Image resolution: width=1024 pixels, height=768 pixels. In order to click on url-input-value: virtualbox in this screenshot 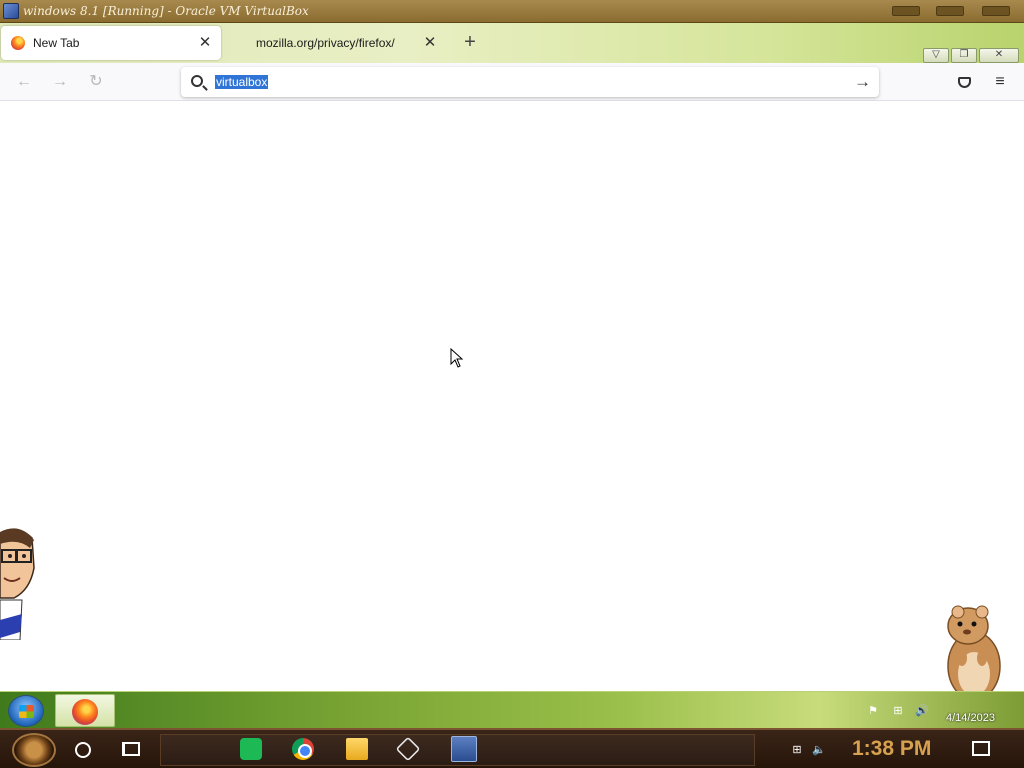, I will do `click(242, 82)`.